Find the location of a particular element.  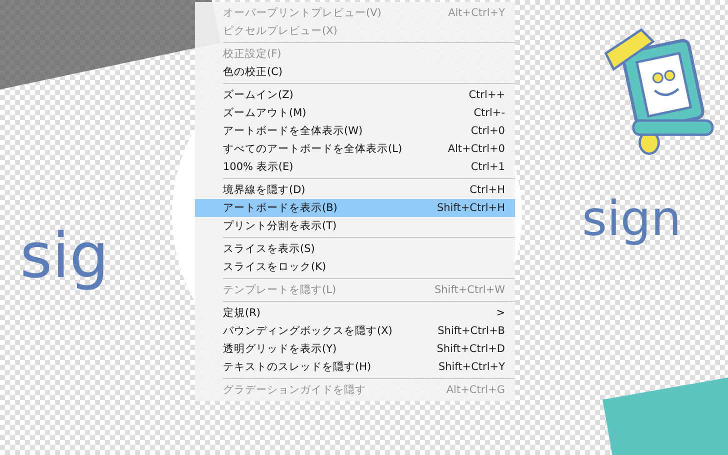

menu-item-label: 100% 表示(E) is located at coordinates (258, 167).